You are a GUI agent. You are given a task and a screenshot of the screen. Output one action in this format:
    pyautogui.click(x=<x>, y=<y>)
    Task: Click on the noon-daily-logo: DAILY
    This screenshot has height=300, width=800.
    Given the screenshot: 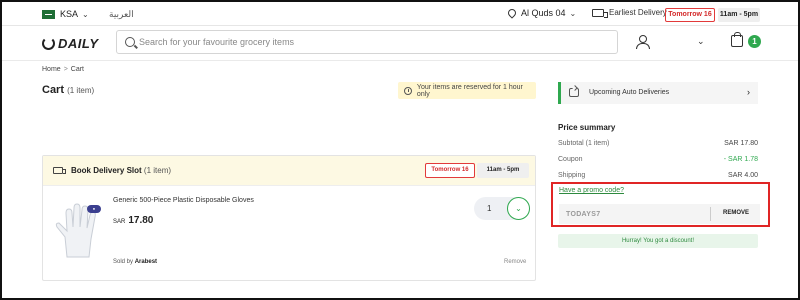 What is the action you would take?
    pyautogui.click(x=70, y=43)
    